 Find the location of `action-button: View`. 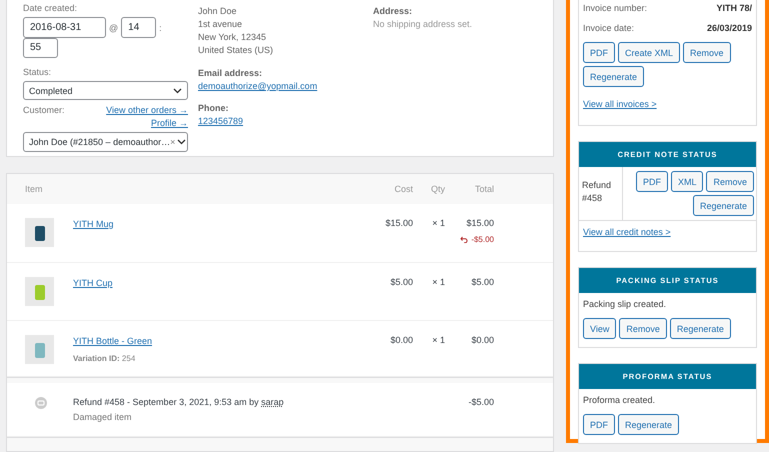

action-button: View is located at coordinates (599, 328).